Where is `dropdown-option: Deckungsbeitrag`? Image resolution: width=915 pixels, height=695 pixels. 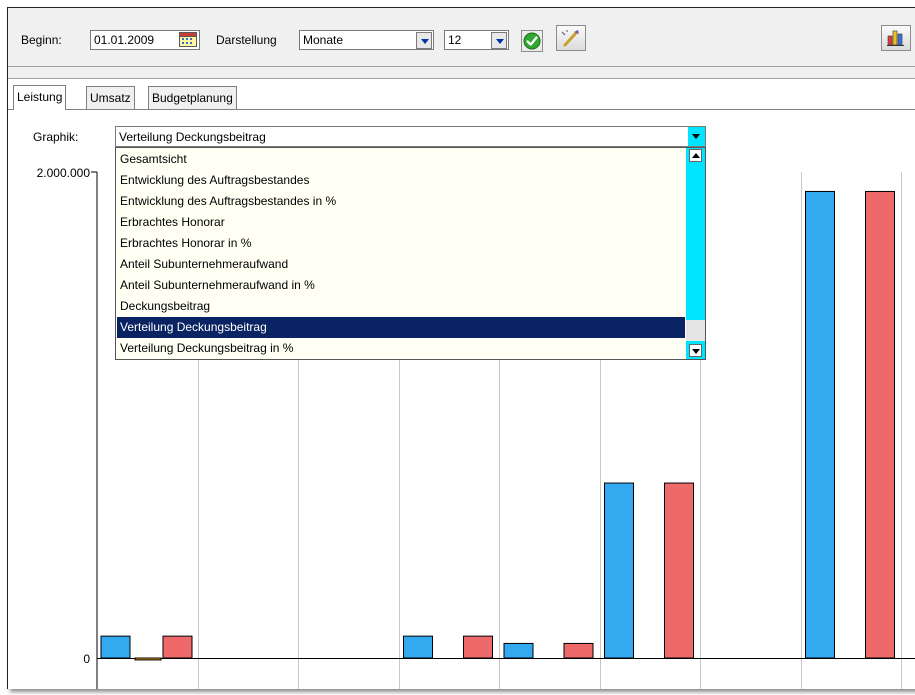 dropdown-option: Deckungsbeitrag is located at coordinates (401, 306).